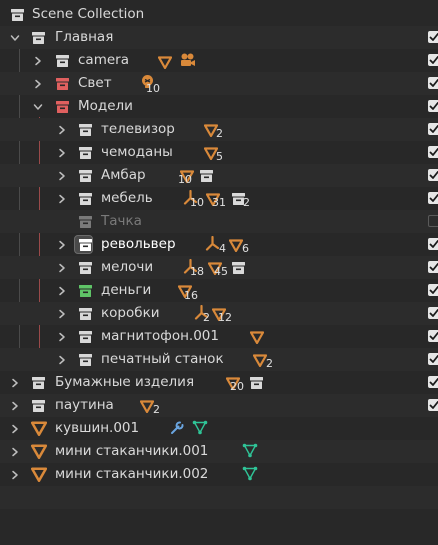  I want to click on outliner-row: Свет 10, so click(219, 83).